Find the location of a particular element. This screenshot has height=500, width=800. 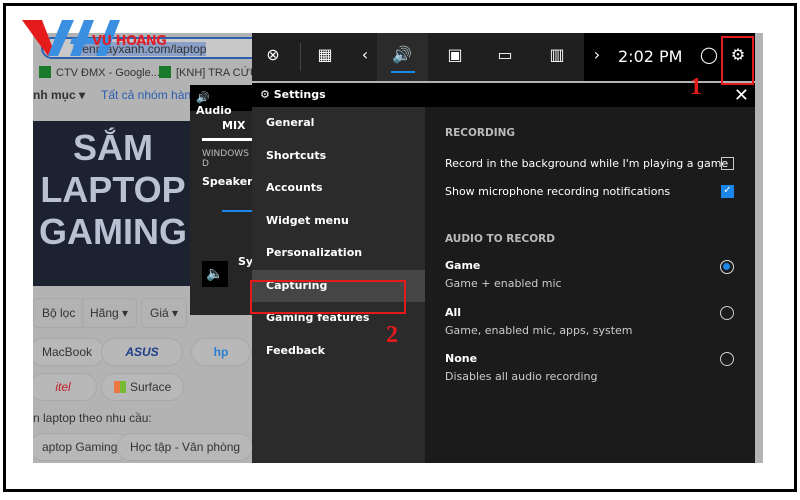

volume-slider is located at coordinates (237, 211).